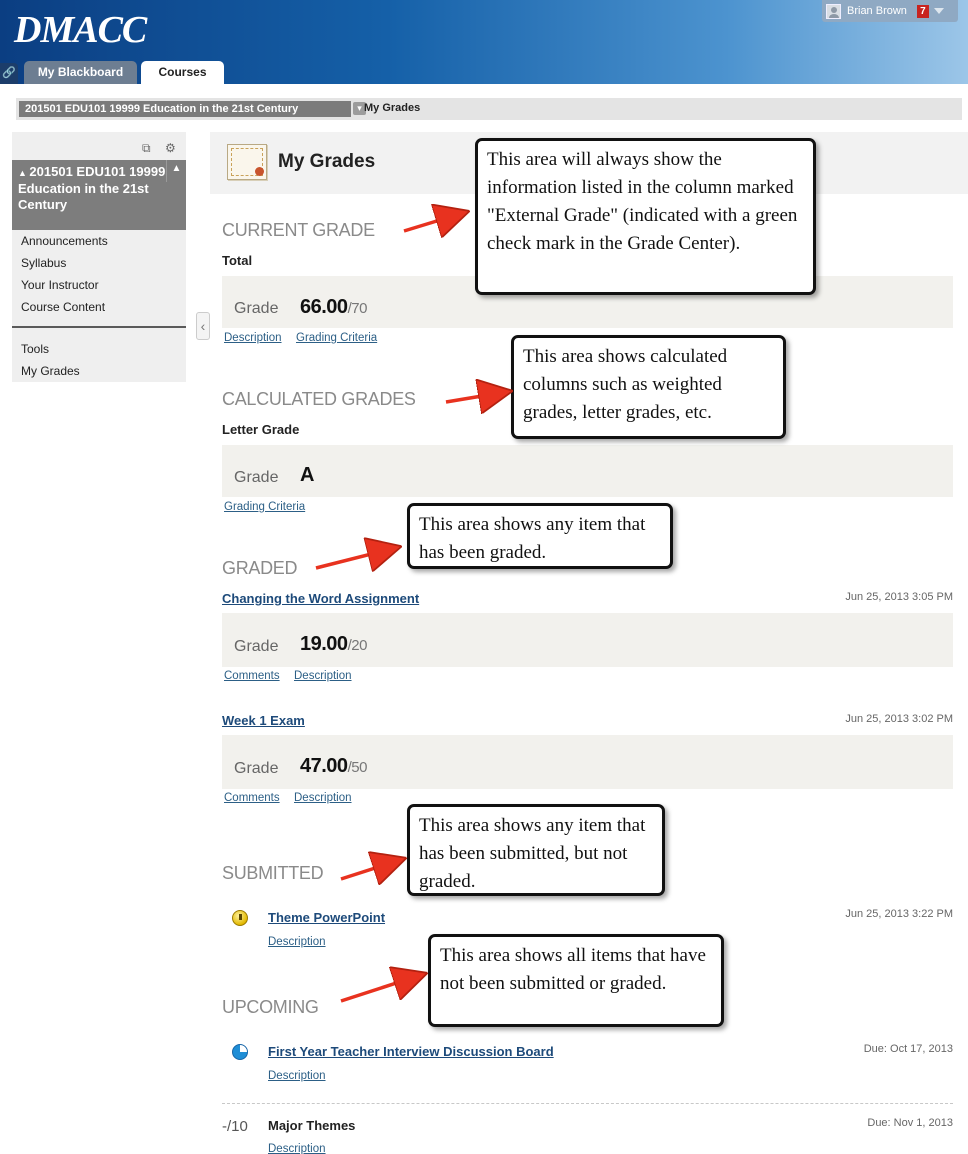 The image size is (968, 1154). Describe the element at coordinates (899, 914) in the screenshot. I see `item-date: Jun 25, 2013 3:22 PM` at that location.